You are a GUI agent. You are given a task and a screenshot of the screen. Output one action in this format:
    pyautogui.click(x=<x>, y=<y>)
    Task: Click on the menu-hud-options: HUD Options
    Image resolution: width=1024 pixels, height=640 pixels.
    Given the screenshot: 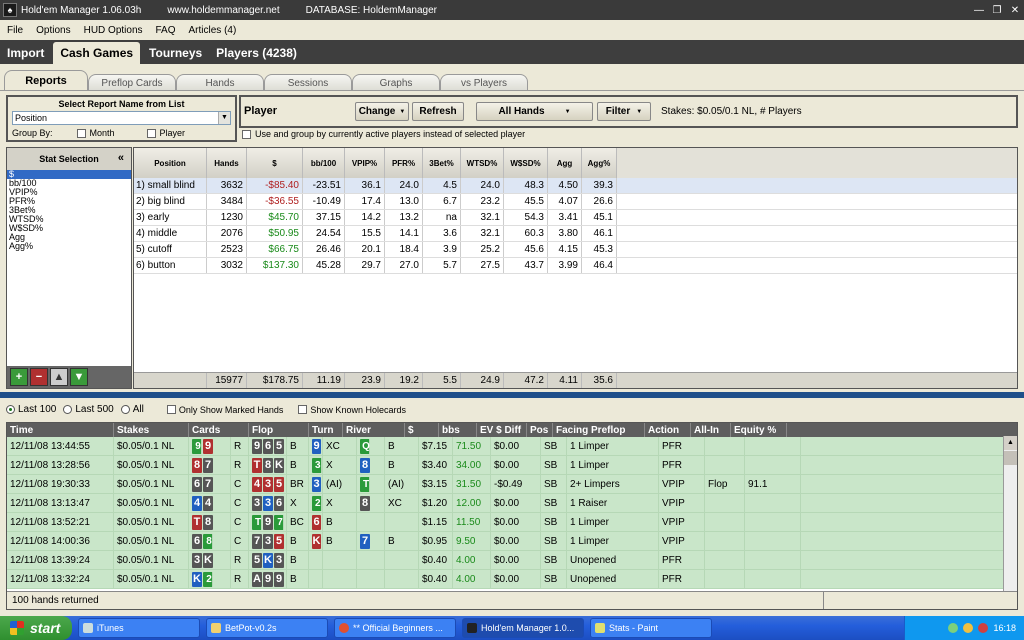 What is the action you would take?
    pyautogui.click(x=113, y=30)
    